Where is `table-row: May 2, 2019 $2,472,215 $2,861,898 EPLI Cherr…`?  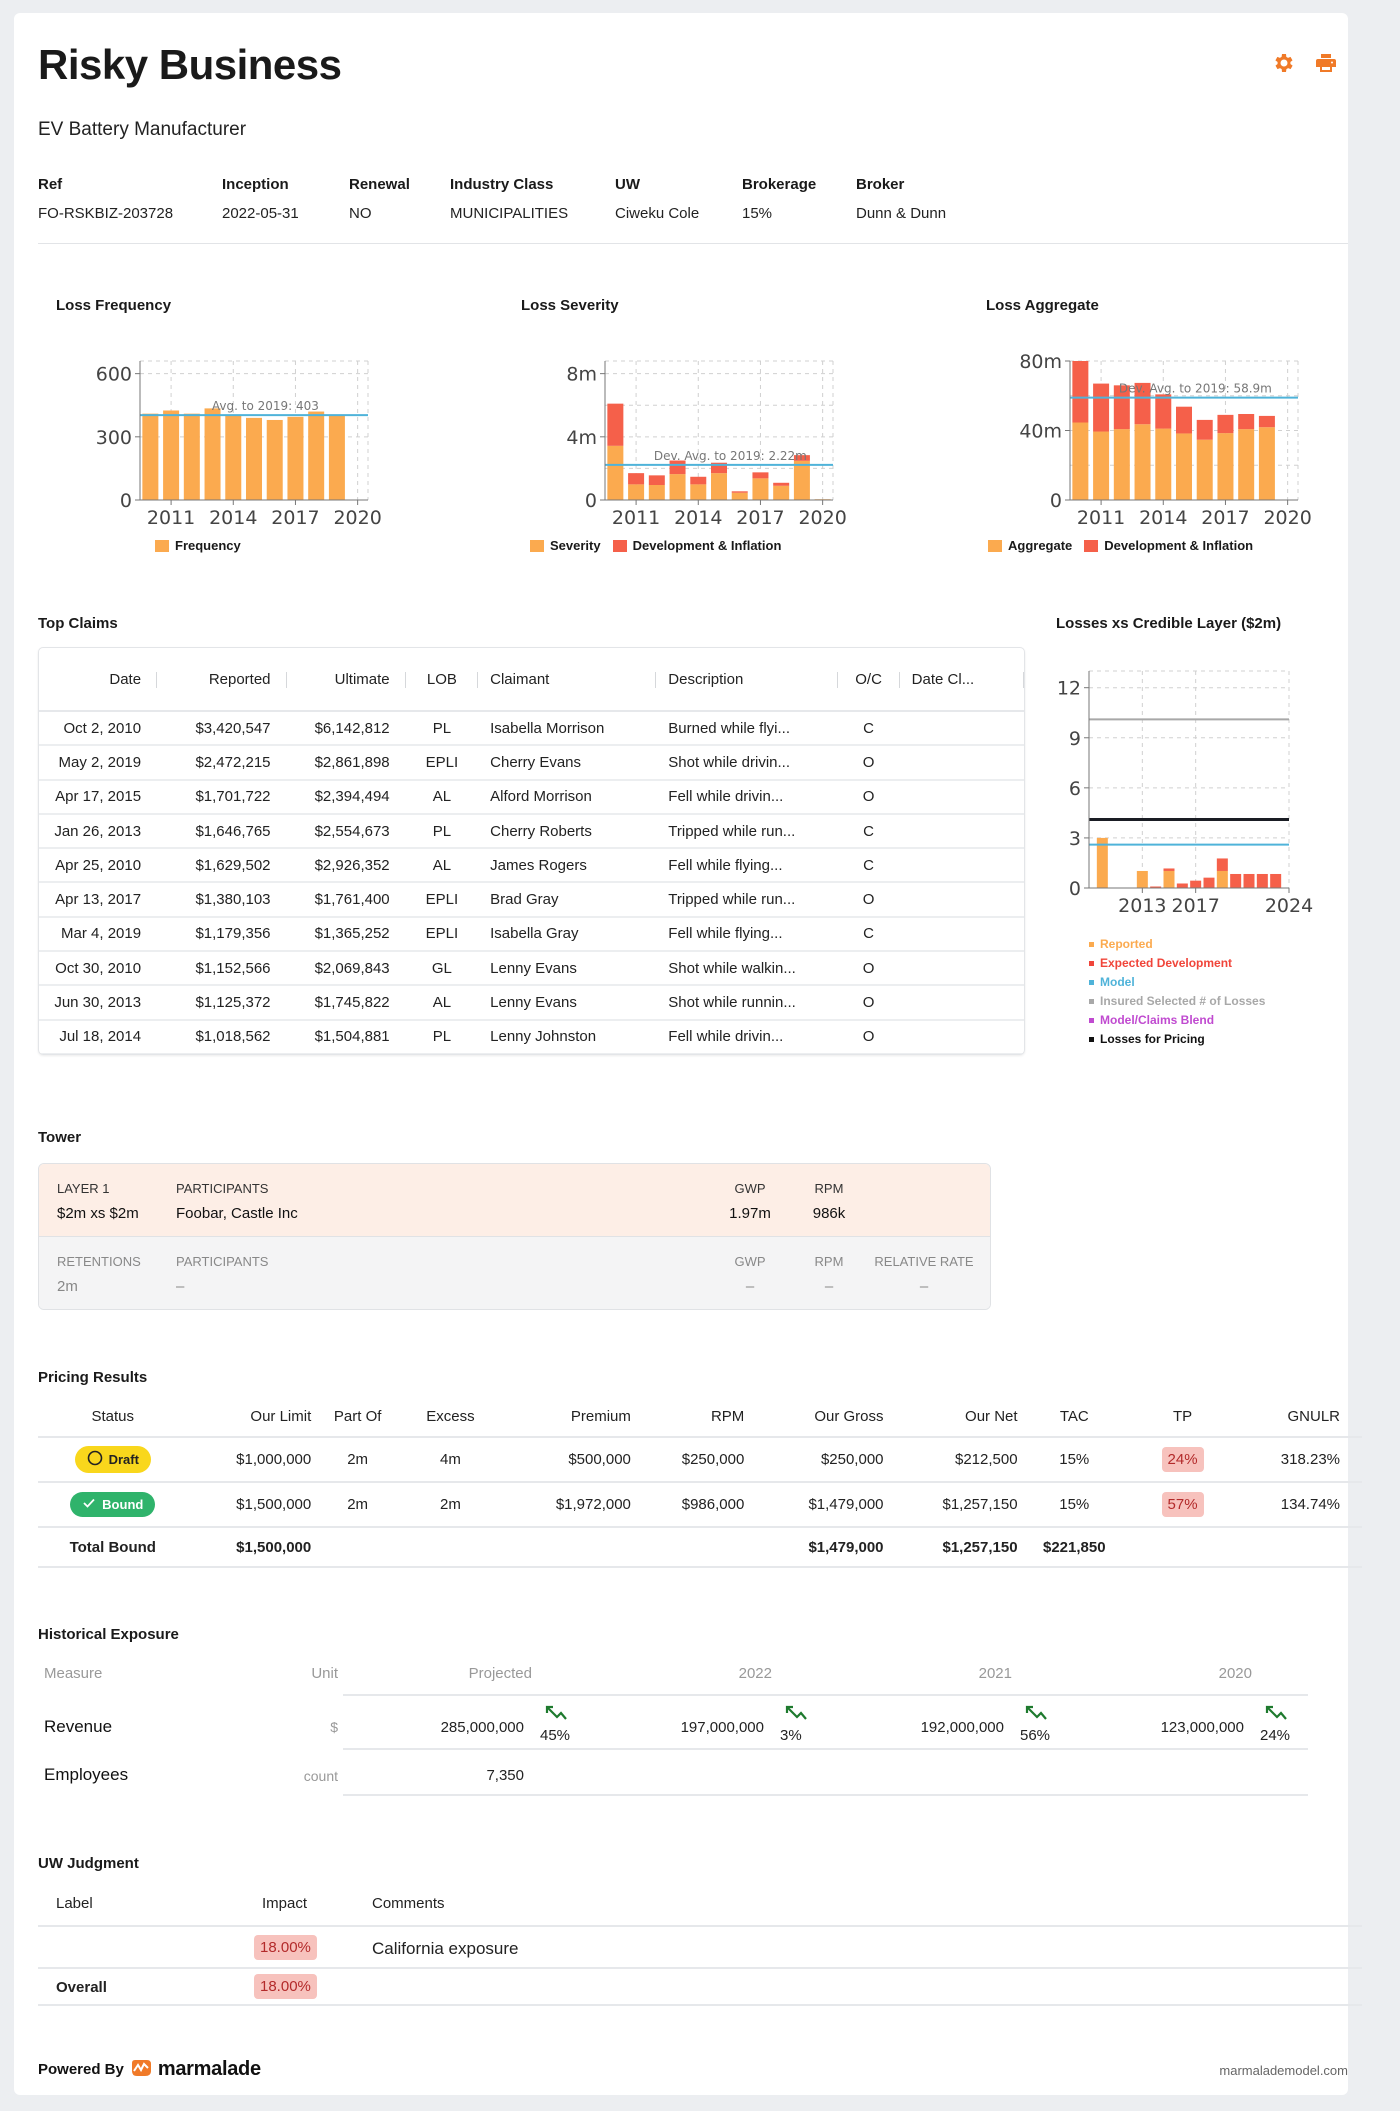
table-row: May 2, 2019 $2,472,215 $2,861,898 EPLI Cherr… is located at coordinates (531, 763).